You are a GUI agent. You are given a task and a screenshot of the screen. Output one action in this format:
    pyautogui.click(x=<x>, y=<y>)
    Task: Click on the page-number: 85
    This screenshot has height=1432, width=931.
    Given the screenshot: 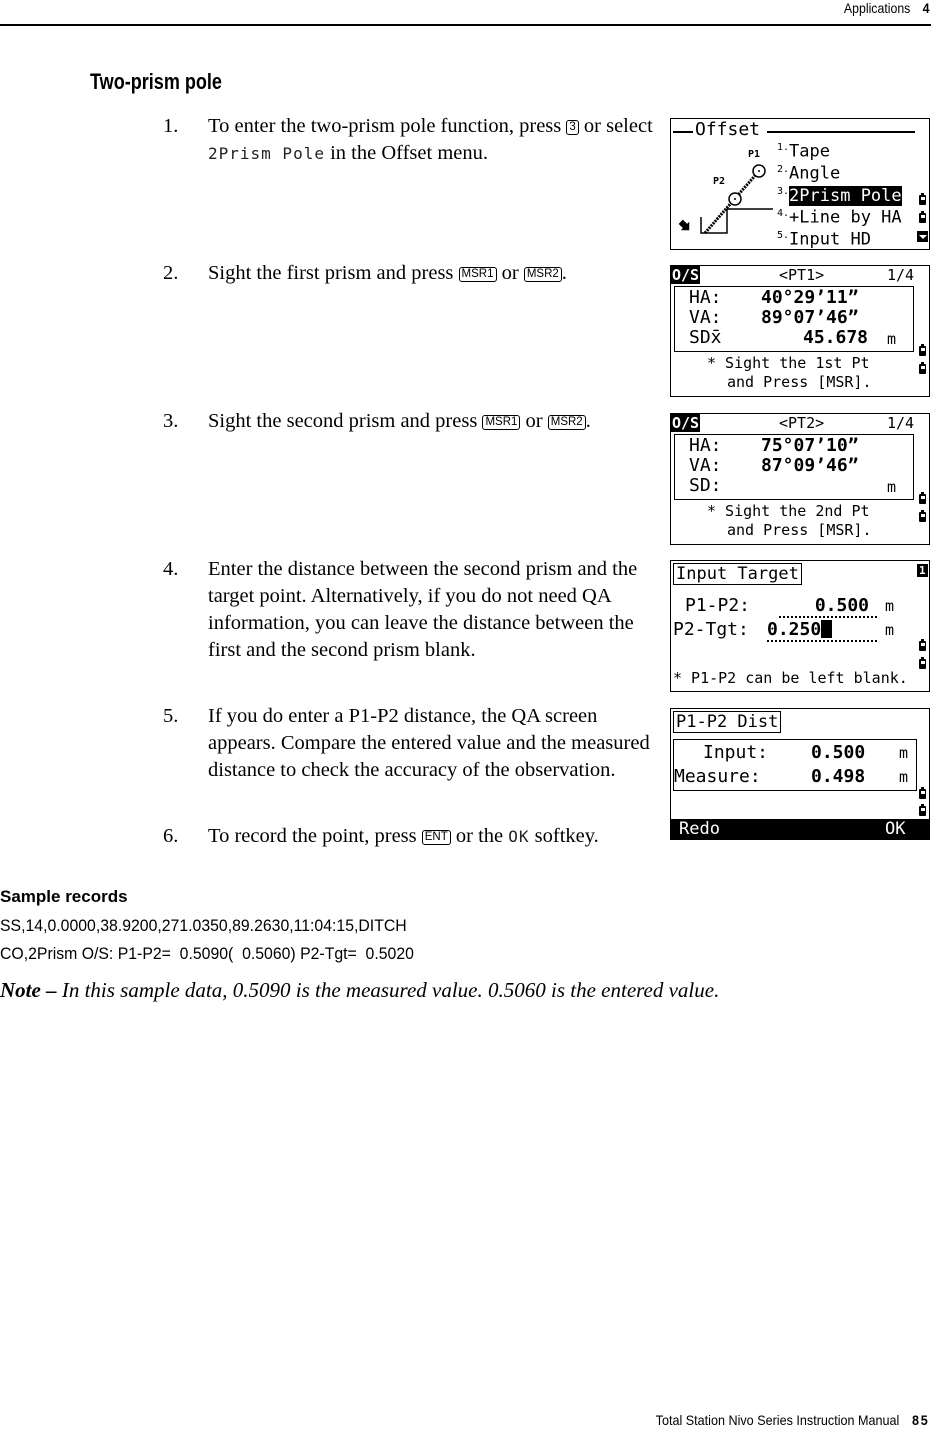 What is the action you would take?
    pyautogui.click(x=920, y=1420)
    